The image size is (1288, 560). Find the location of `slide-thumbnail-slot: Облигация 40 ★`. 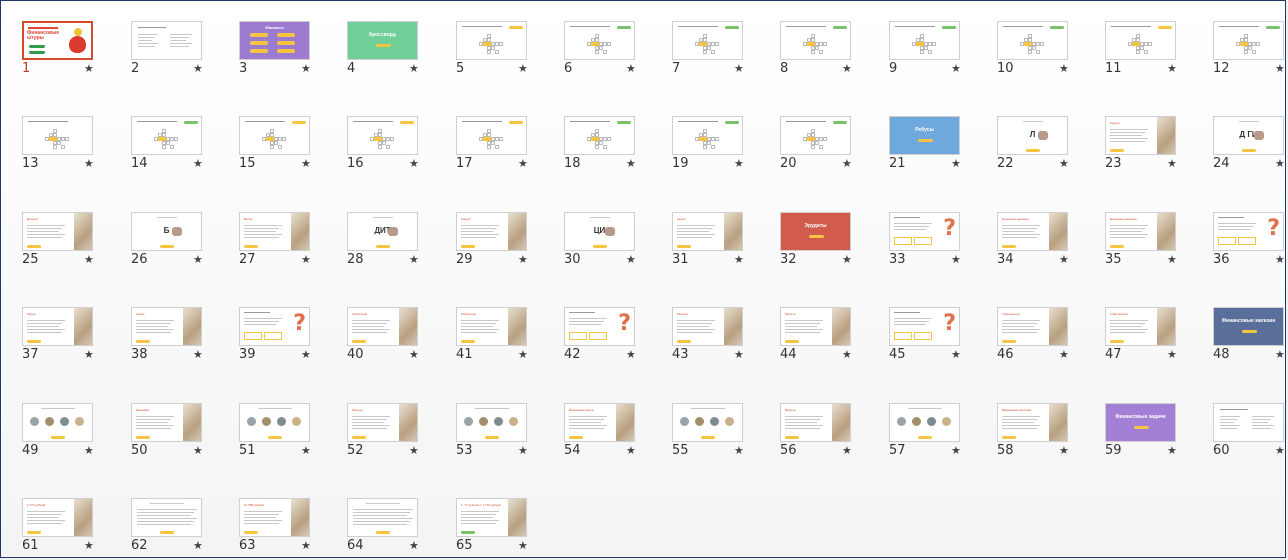

slide-thumbnail-slot: Облигация 40 ★ is located at coordinates (394, 335).